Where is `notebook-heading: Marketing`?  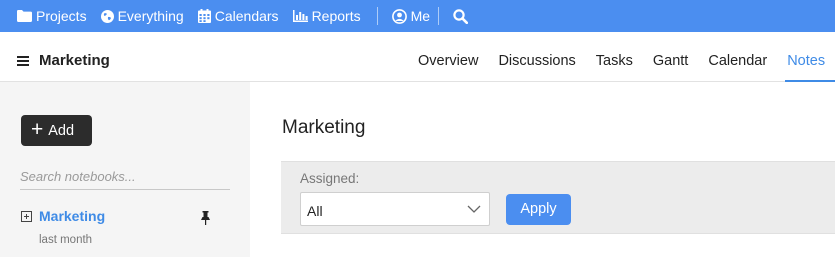
notebook-heading: Marketing is located at coordinates (324, 127).